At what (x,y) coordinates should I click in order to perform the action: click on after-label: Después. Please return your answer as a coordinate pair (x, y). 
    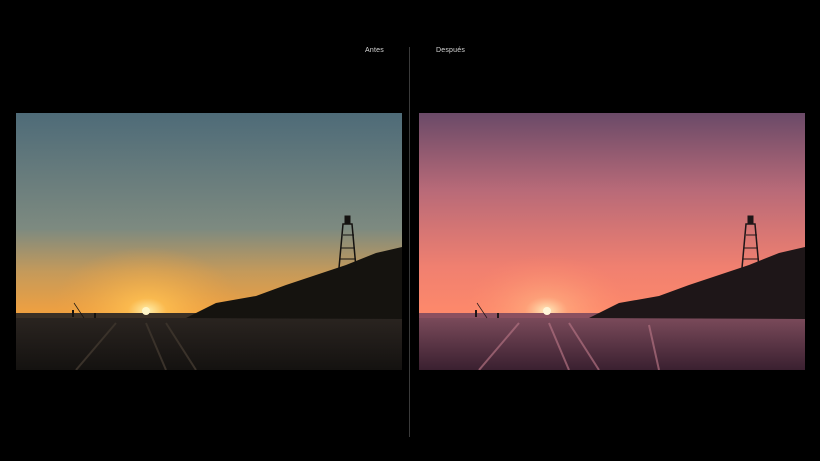
    Looking at the image, I should click on (451, 50).